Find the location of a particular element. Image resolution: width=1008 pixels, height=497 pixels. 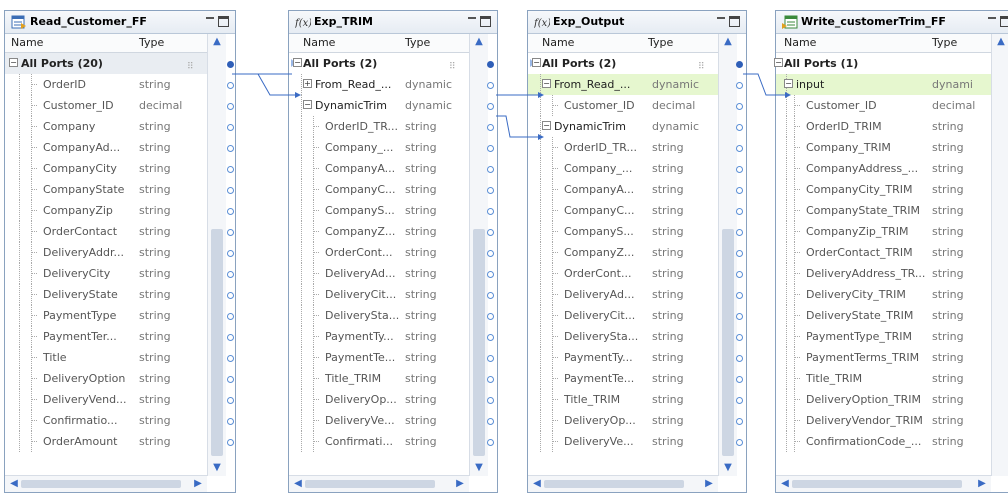

port-row: OrderID_TR... string is located at coordinates (379, 126).